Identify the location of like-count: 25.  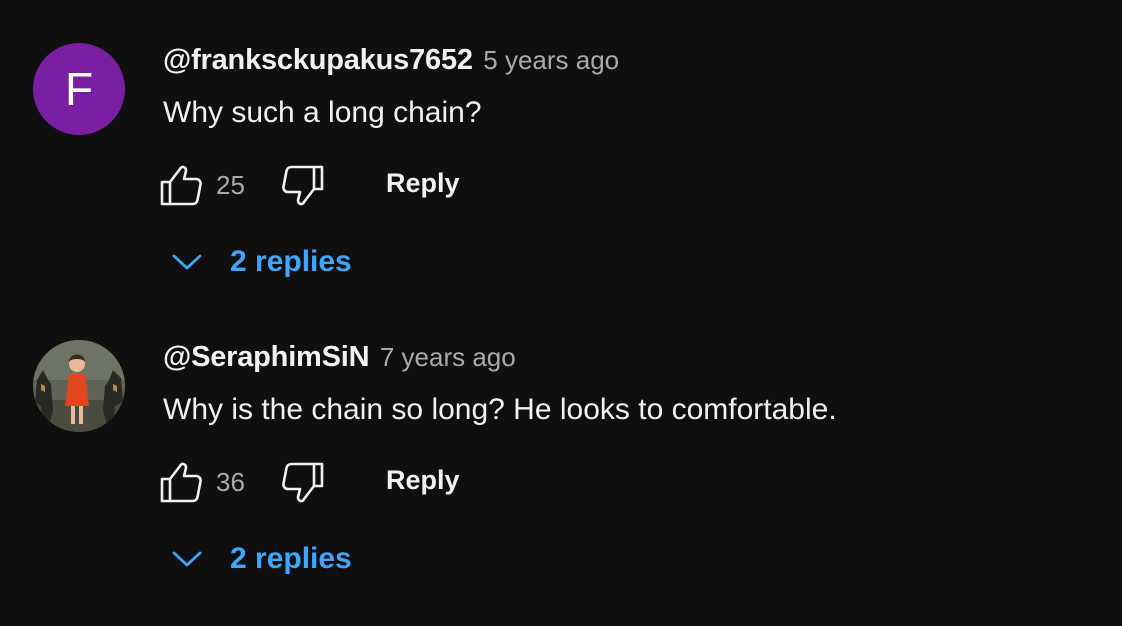
(230, 185).